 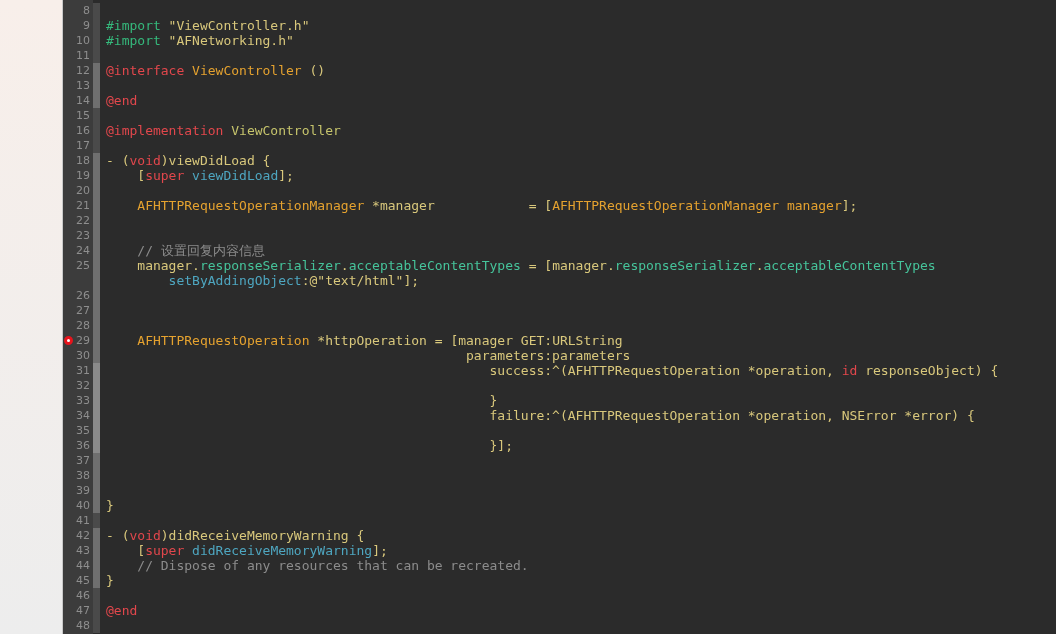 What do you see at coordinates (83, 325) in the screenshot?
I see `line-number: 28` at bounding box center [83, 325].